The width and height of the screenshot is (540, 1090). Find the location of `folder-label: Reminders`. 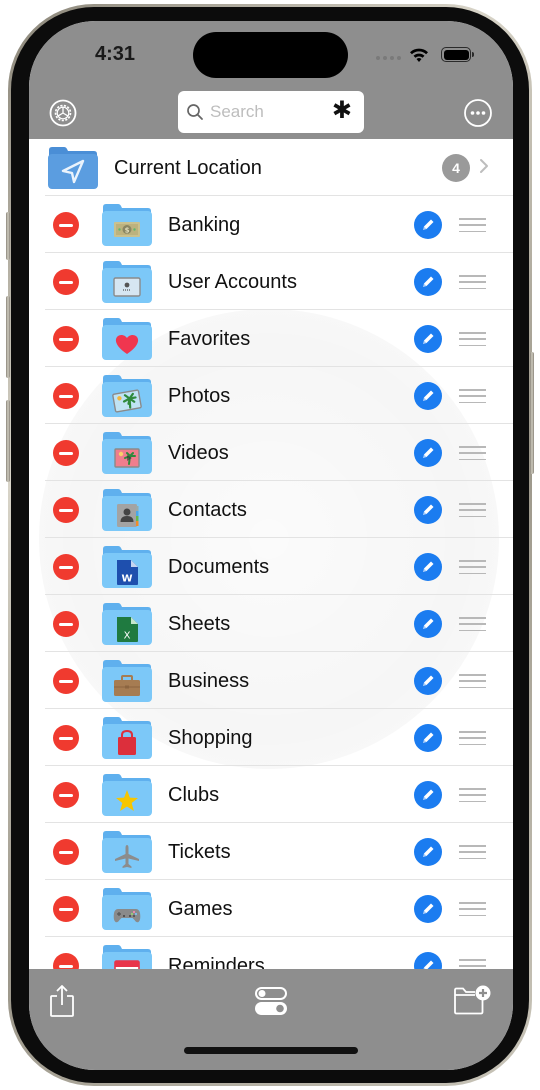

folder-label: Reminders is located at coordinates (216, 962).